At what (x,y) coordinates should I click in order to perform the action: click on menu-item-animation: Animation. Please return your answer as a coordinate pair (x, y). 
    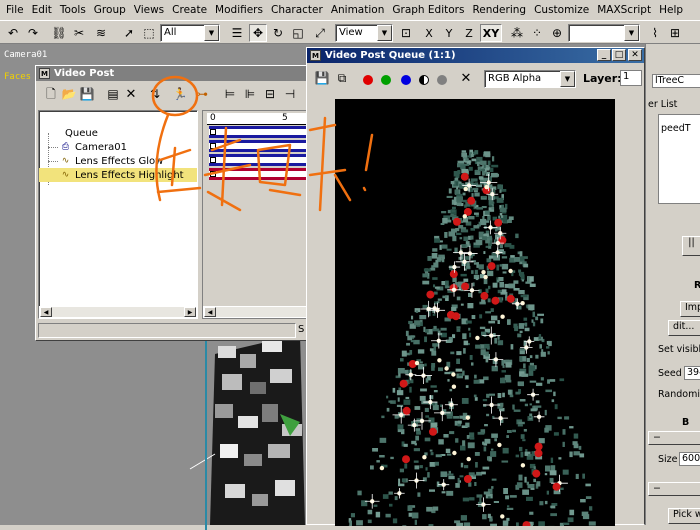
    Looking at the image, I should click on (358, 10).